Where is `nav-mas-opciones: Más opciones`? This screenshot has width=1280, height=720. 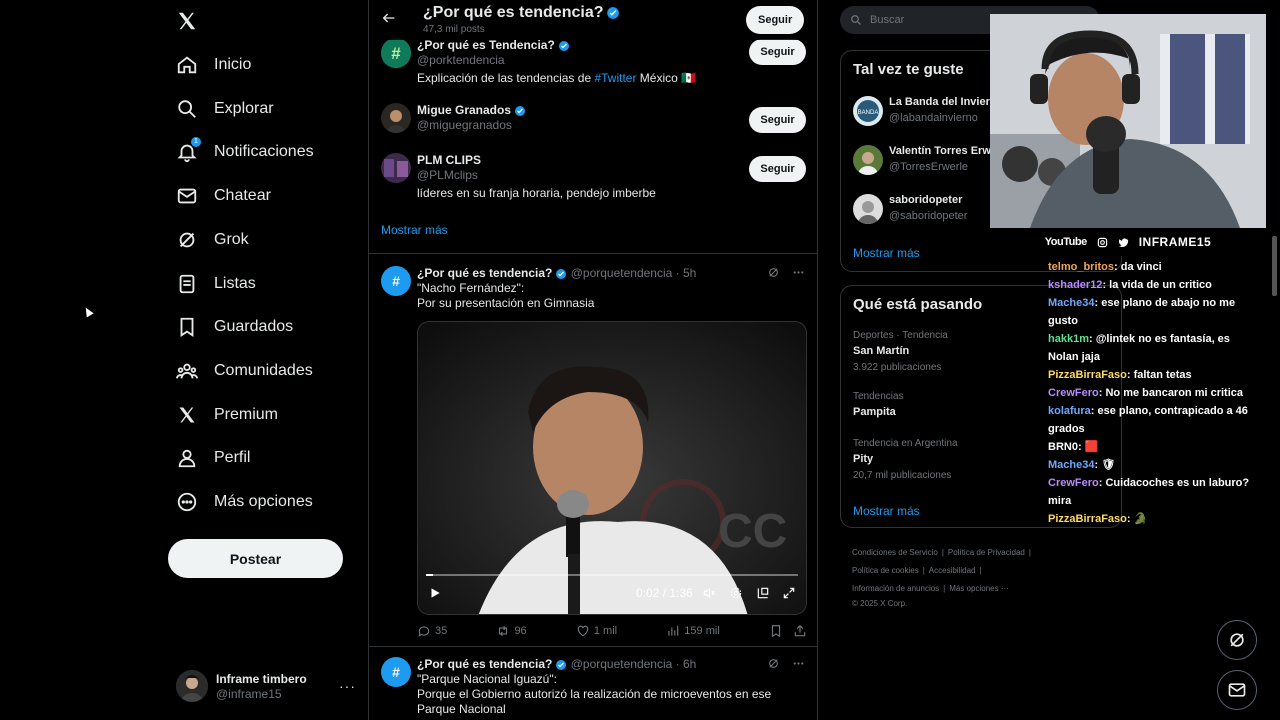
nav-mas-opciones: Más opciones is located at coordinates (244, 502).